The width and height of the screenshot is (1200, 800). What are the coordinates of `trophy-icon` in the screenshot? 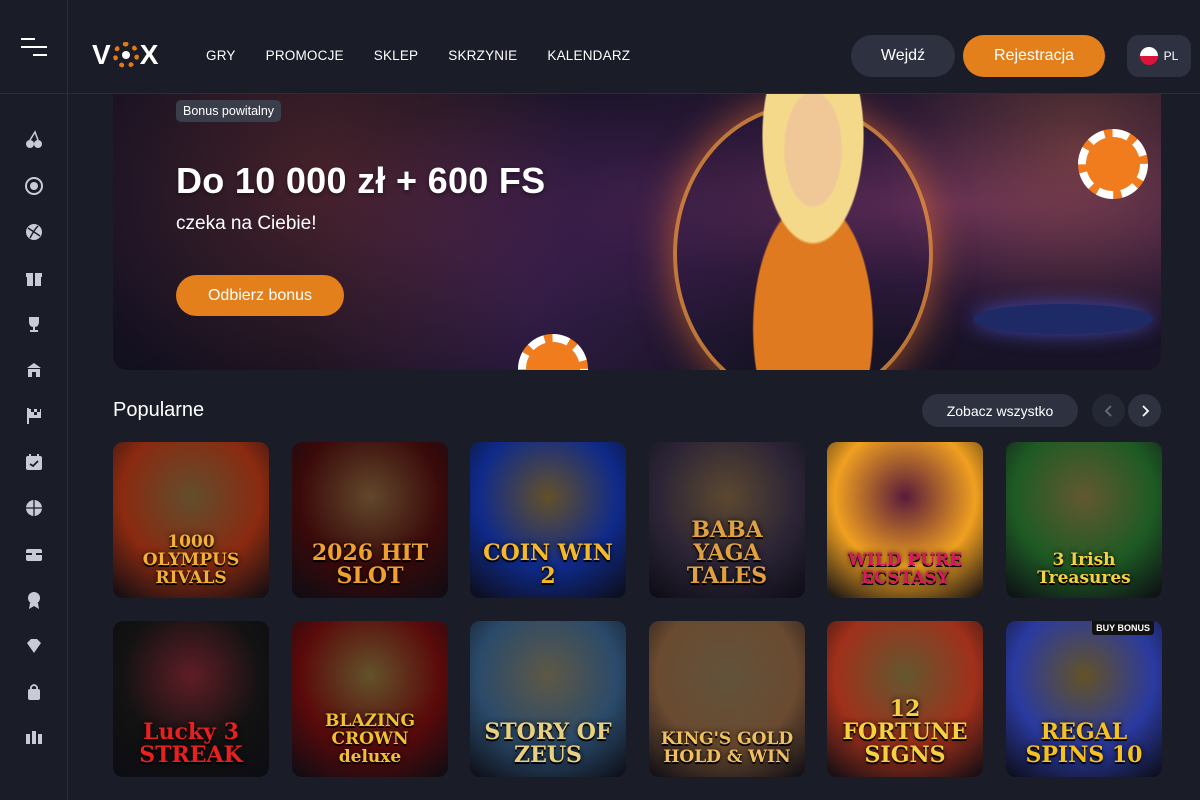 It's located at (34, 324).